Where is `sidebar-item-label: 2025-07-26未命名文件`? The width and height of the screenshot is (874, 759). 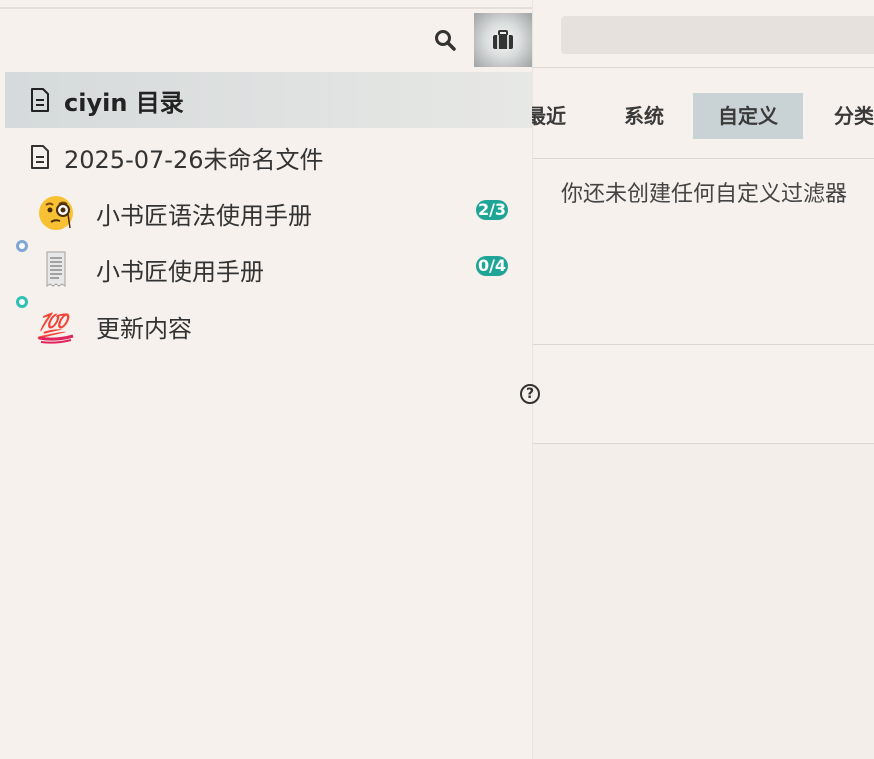 sidebar-item-label: 2025-07-26未命名文件 is located at coordinates (194, 159).